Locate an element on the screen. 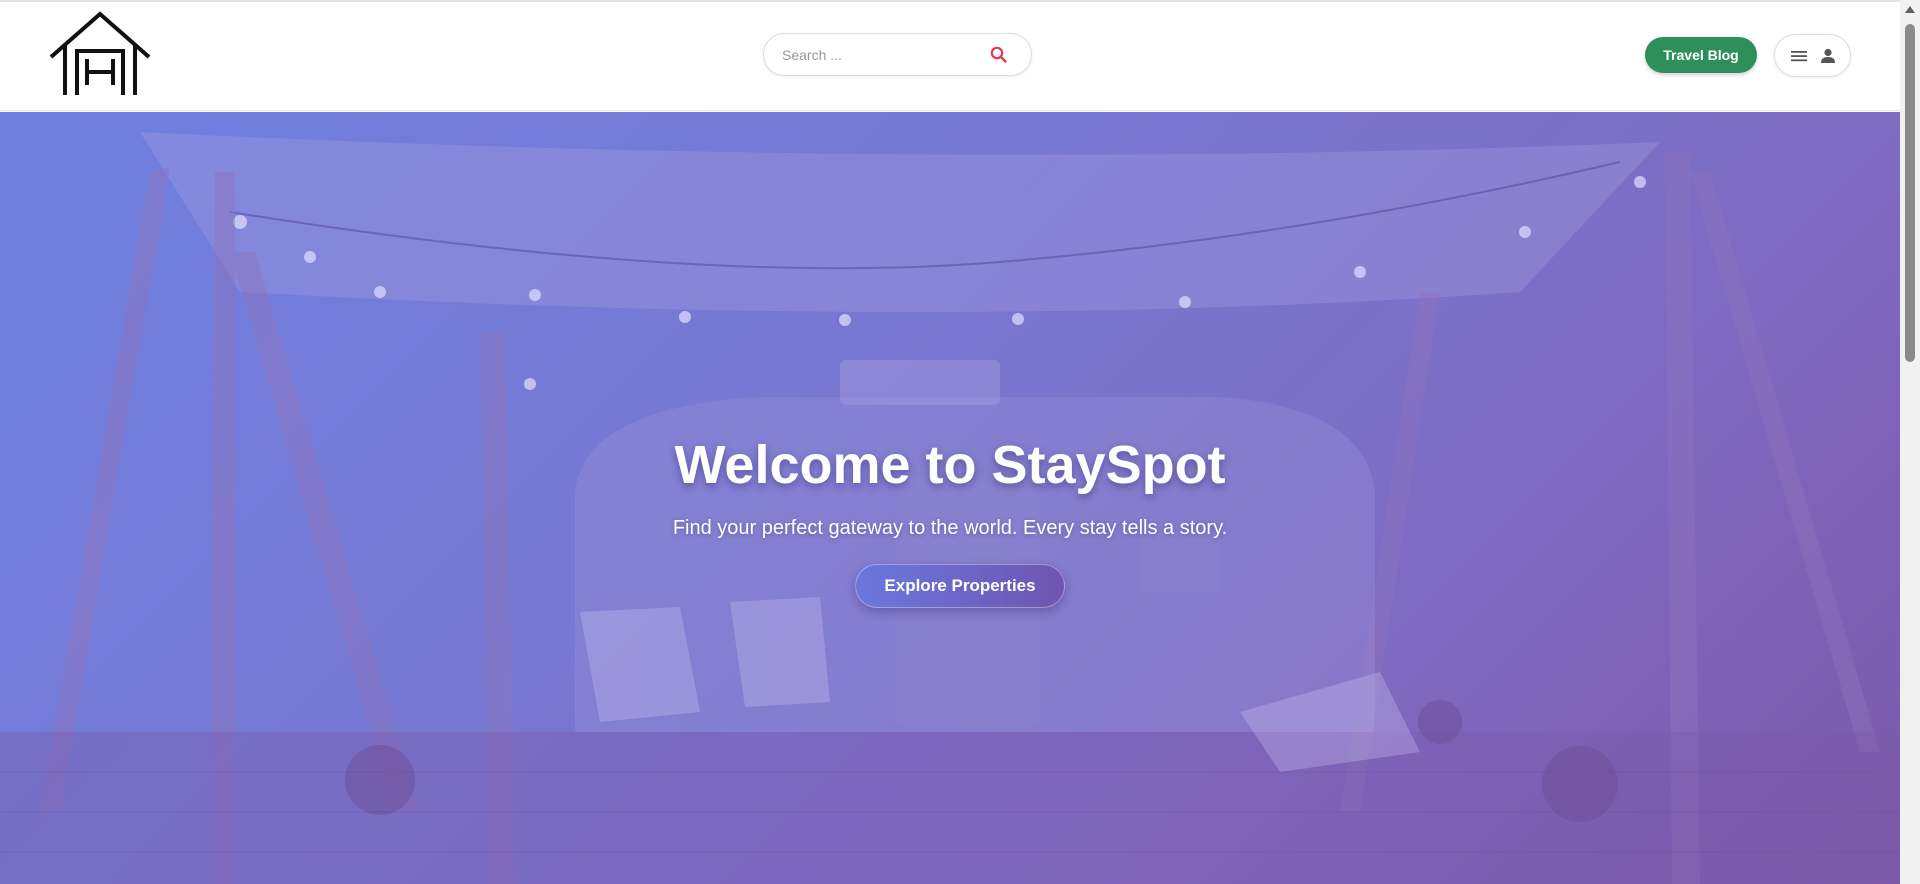  hamburger-menu-icon is located at coordinates (1799, 56).